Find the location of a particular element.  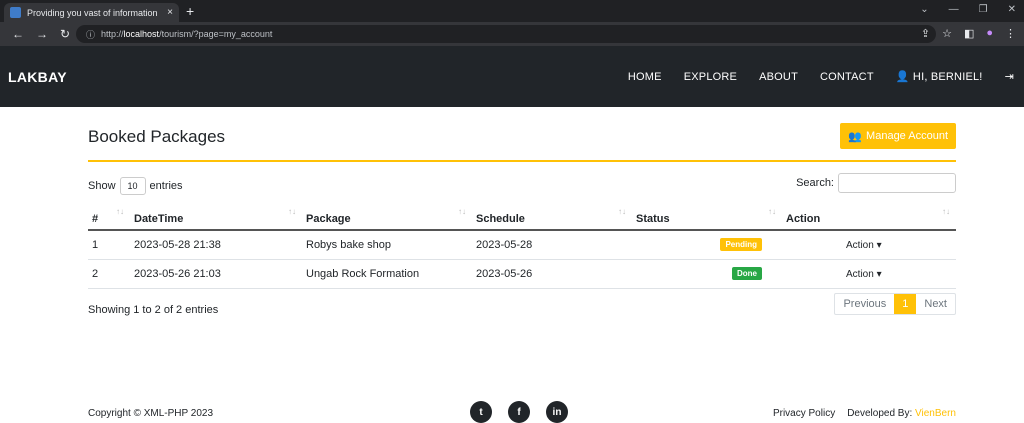

privacy-policy-link: Privacy Policy is located at coordinates (804, 413).